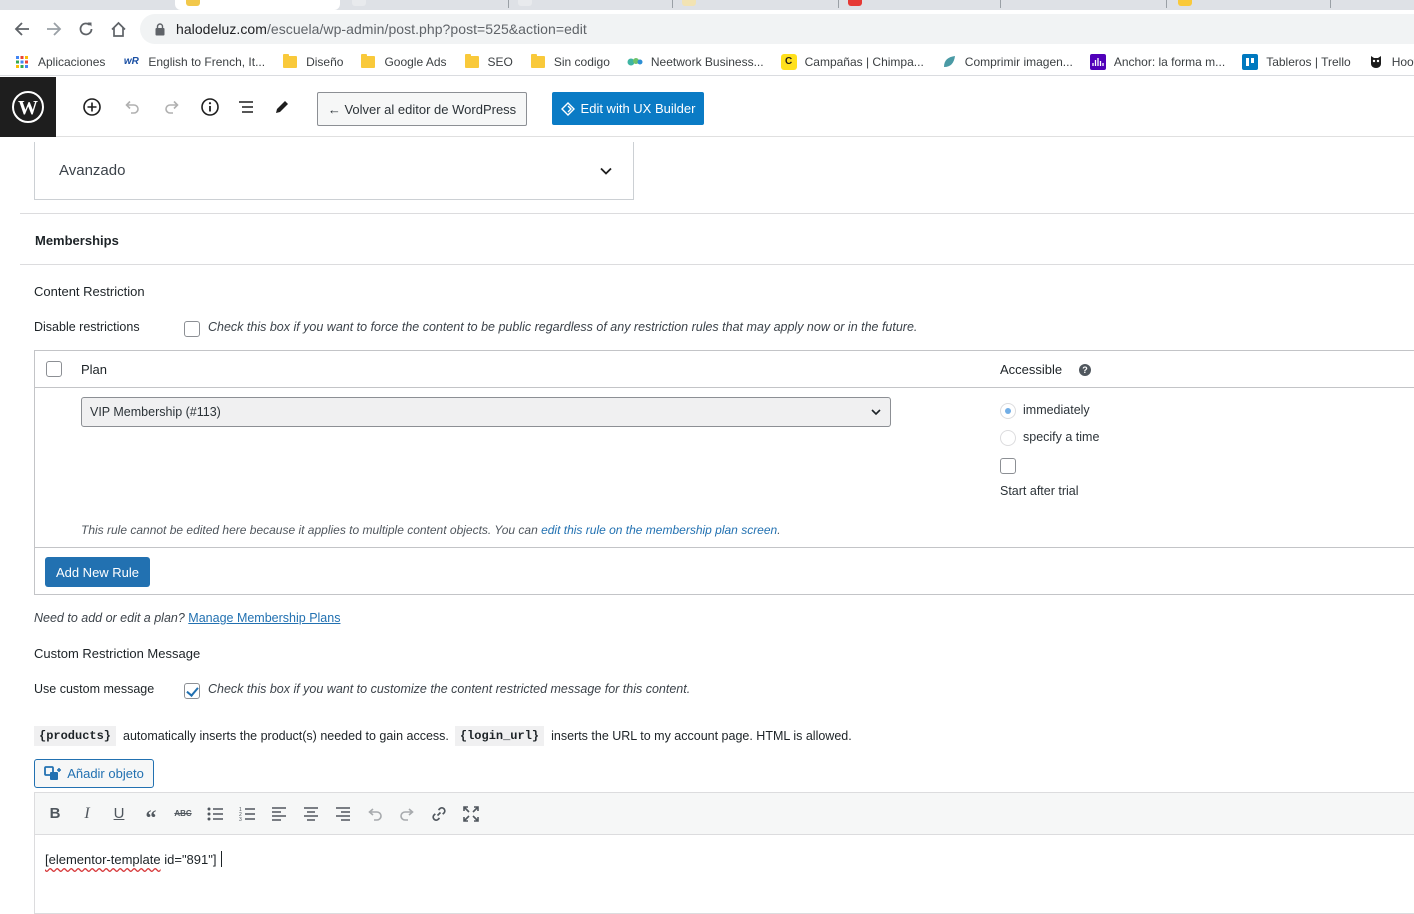 Image resolution: width=1414 pixels, height=914 pixels. I want to click on membership-plan-select: VIP Membership (#113), so click(486, 412).